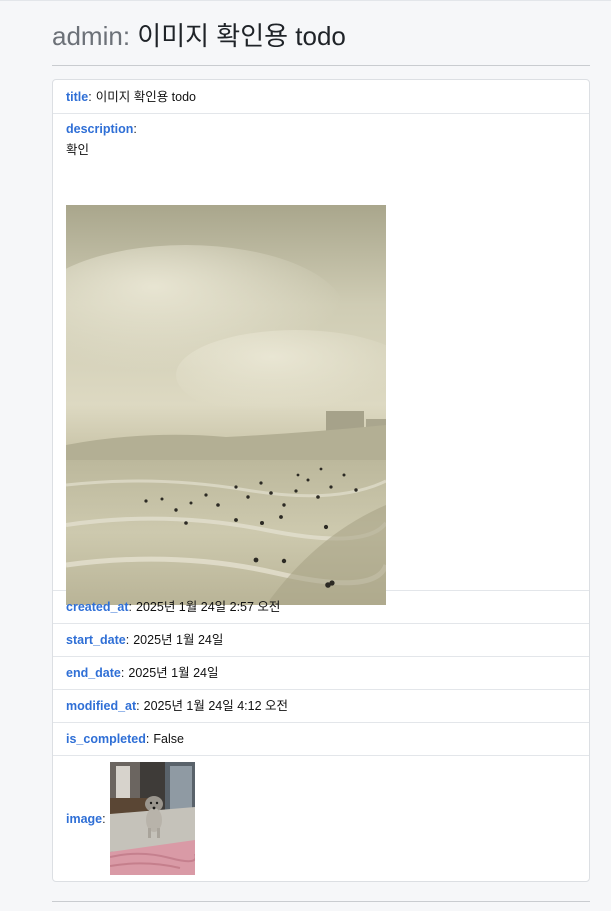 Image resolution: width=611 pixels, height=911 pixels. Describe the element at coordinates (100, 129) in the screenshot. I see `field-label-description: description` at that location.